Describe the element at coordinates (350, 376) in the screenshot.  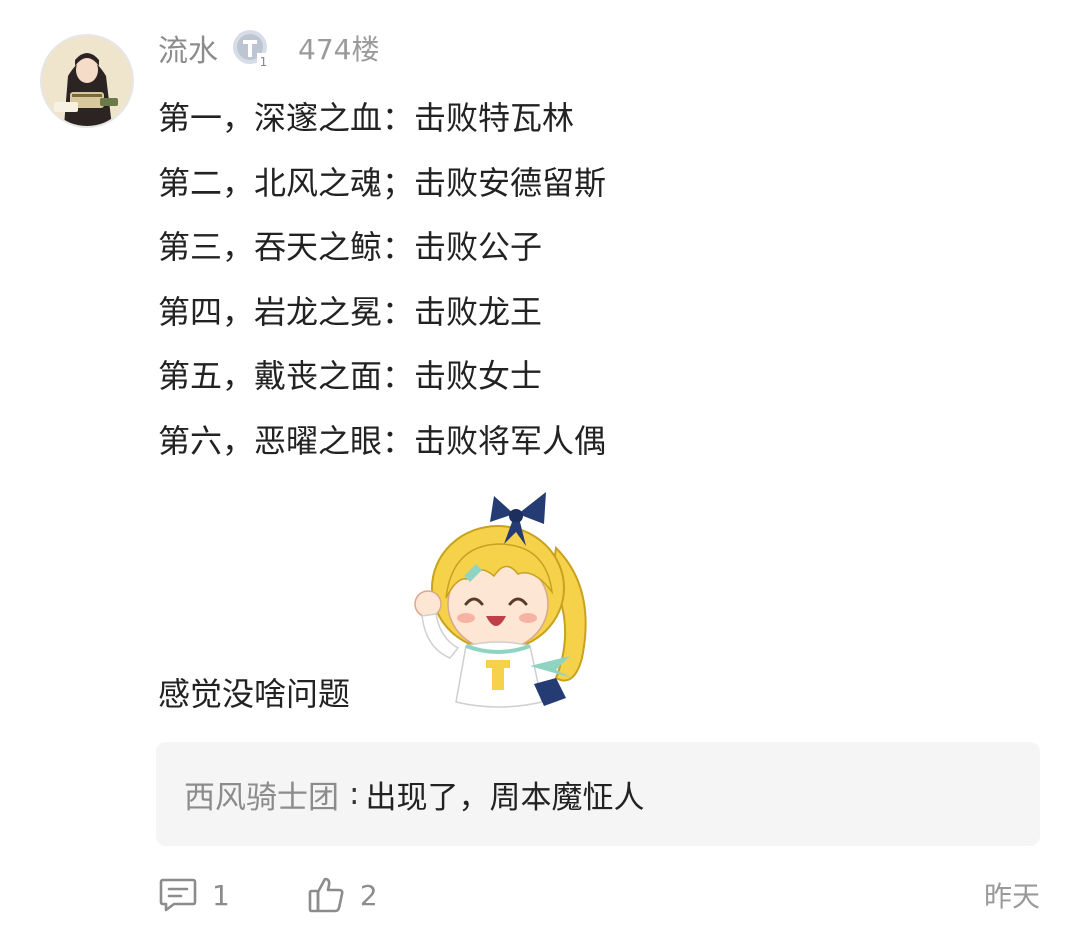
I see `post-line: 第五，戴丧之面：击败女士` at that location.